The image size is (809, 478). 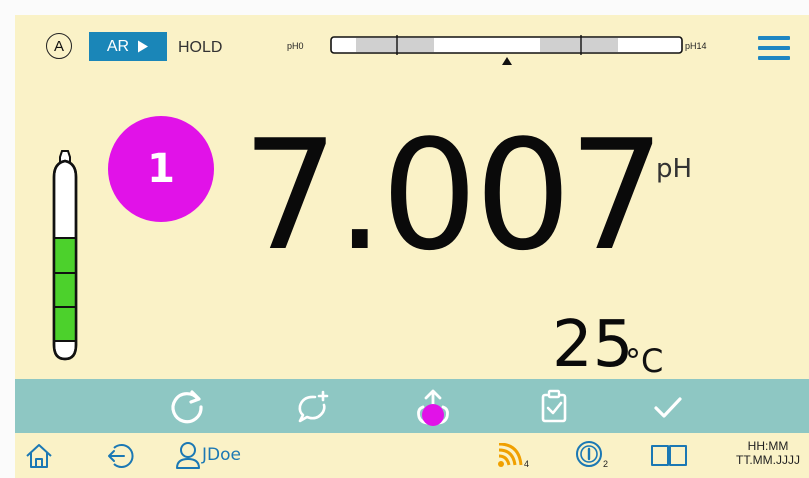 I want to click on home-icon, so click(x=39, y=456).